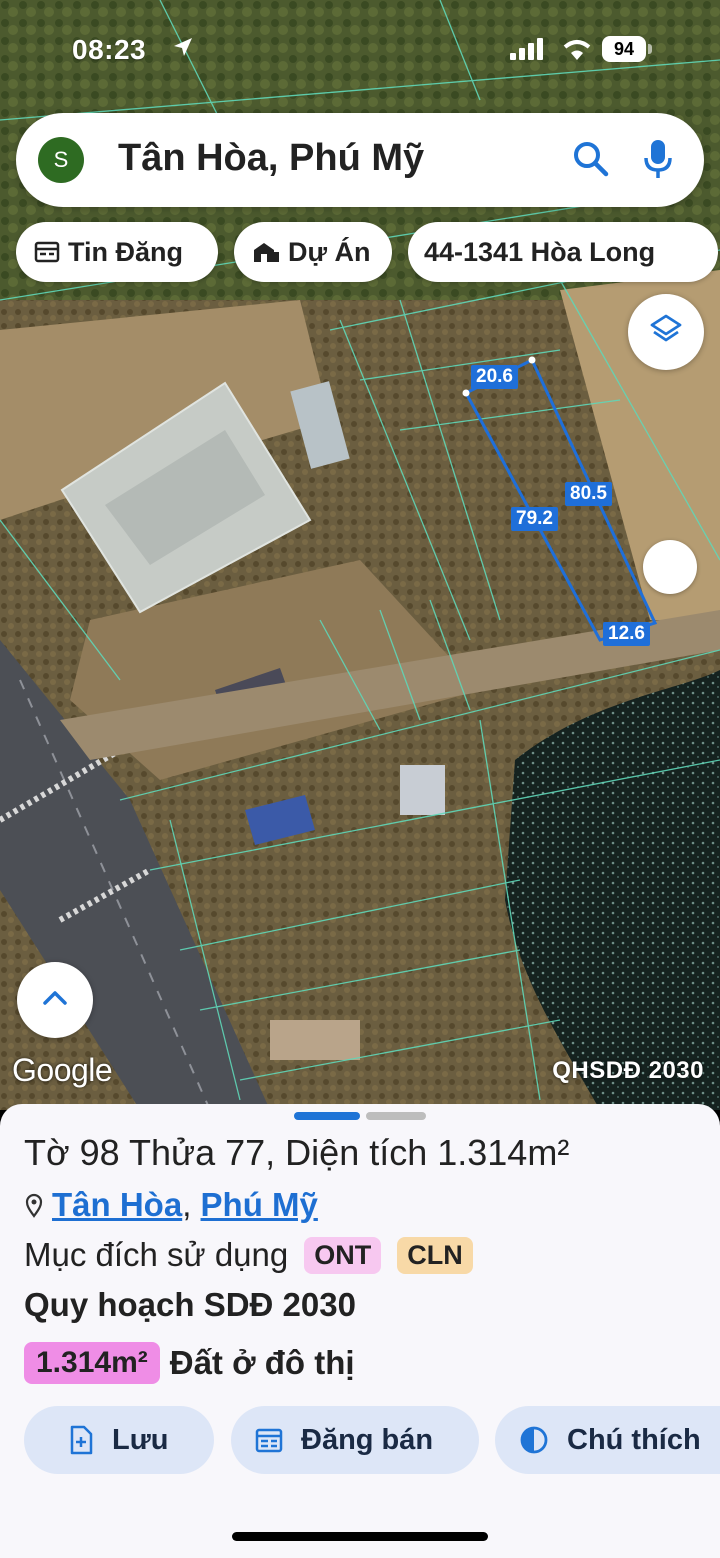 The width and height of the screenshot is (720, 1558). Describe the element at coordinates (140, 1439) in the screenshot. I see `save-button-label: Lưu` at that location.